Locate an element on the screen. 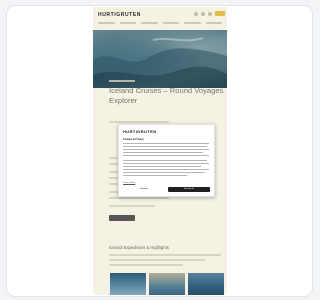 This screenshot has width=320, height=300. accept-all-cookies-button: Accept all is located at coordinates (189, 189).